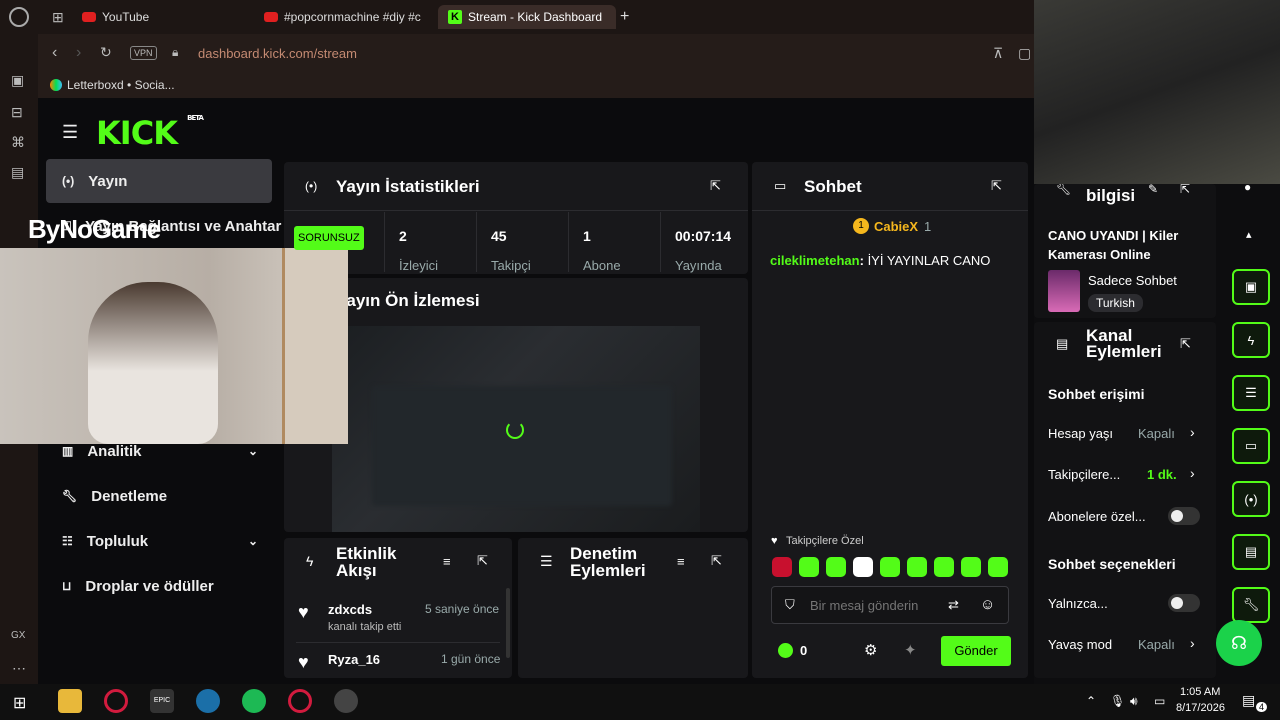 The height and width of the screenshot is (720, 1280). What do you see at coordinates (987, 604) in the screenshot?
I see `emoji-icon: ☺` at bounding box center [987, 604].